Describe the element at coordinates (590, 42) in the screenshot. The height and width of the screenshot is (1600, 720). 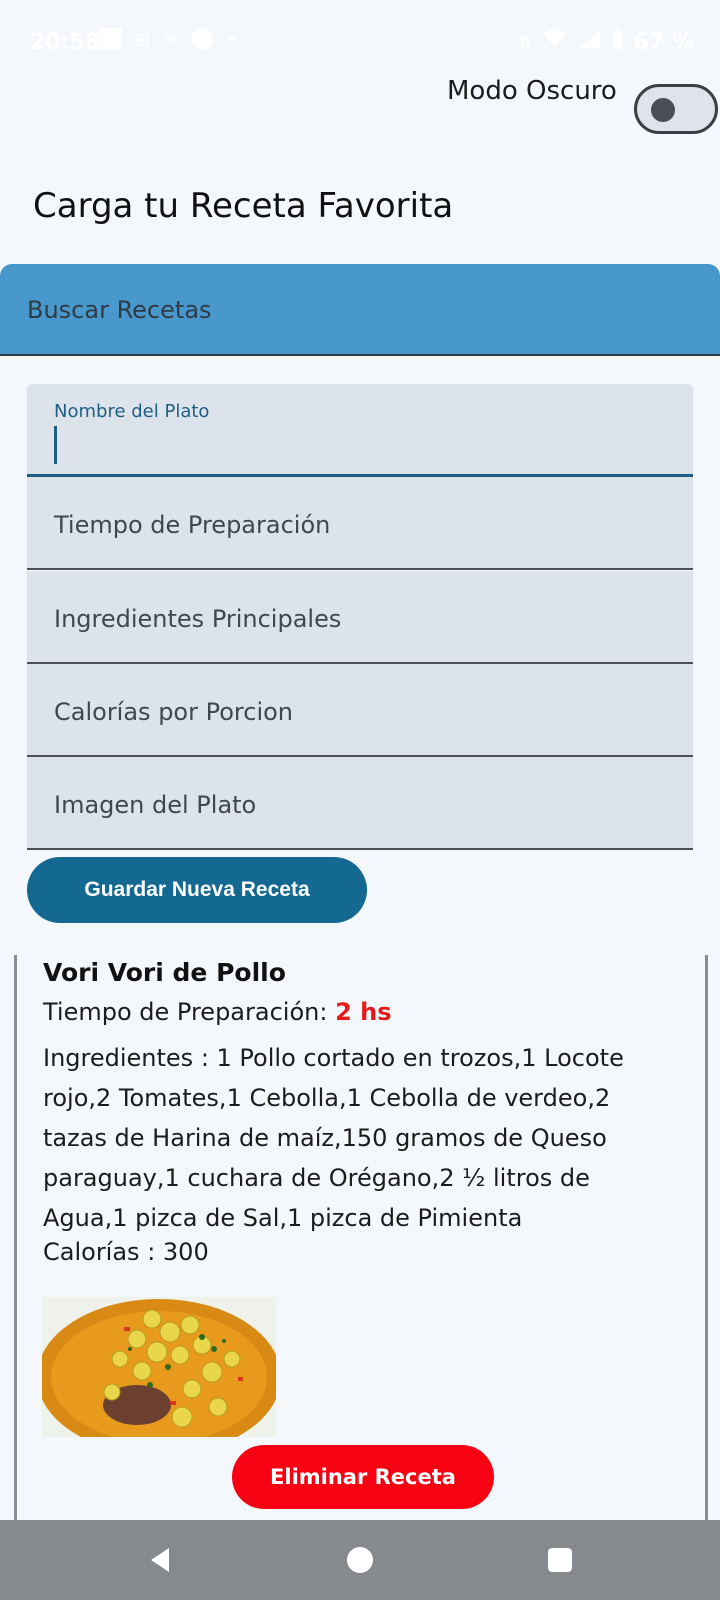
I see `signal-icon` at that location.